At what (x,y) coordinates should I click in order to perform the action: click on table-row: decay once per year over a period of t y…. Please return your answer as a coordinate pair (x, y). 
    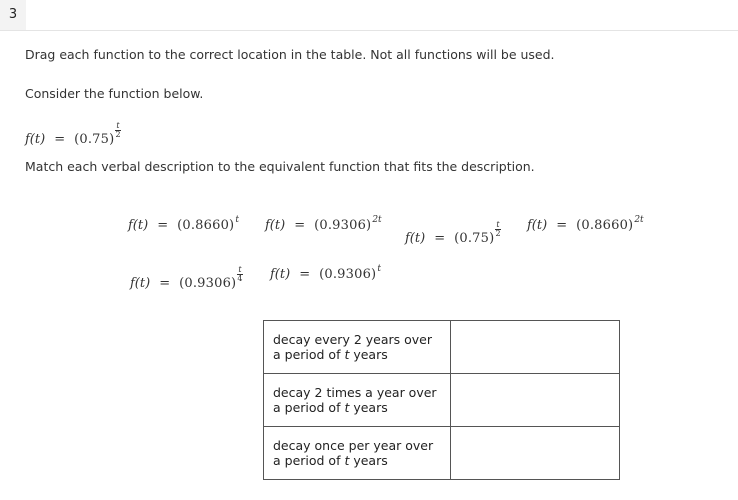
    Looking at the image, I should click on (441, 453).